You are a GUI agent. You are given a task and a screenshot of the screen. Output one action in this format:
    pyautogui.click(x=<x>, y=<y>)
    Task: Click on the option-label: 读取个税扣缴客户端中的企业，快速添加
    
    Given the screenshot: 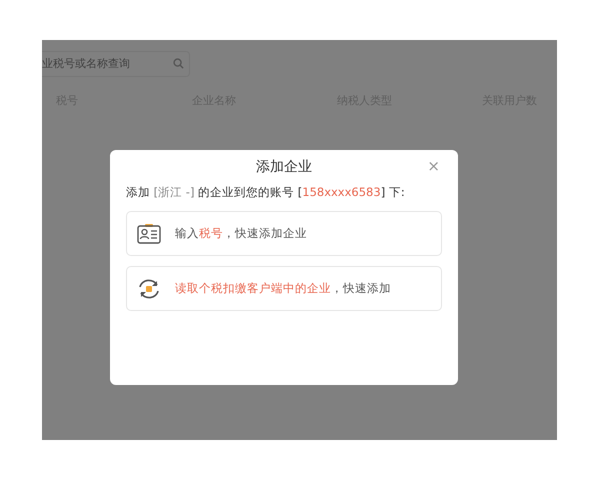 What is the action you would take?
    pyautogui.click(x=283, y=289)
    